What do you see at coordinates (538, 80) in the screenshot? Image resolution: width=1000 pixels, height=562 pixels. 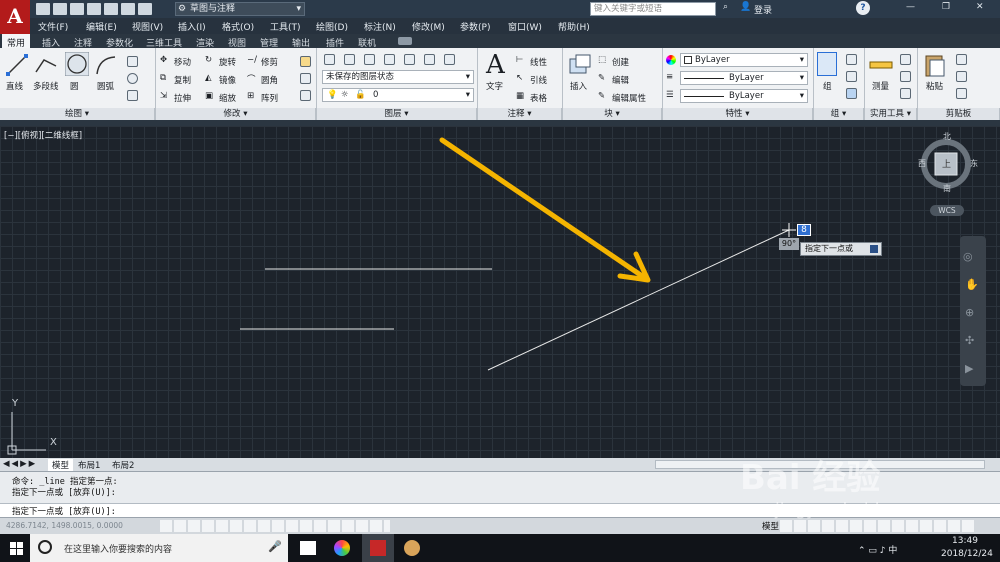 I see `leader-button: 引线` at bounding box center [538, 80].